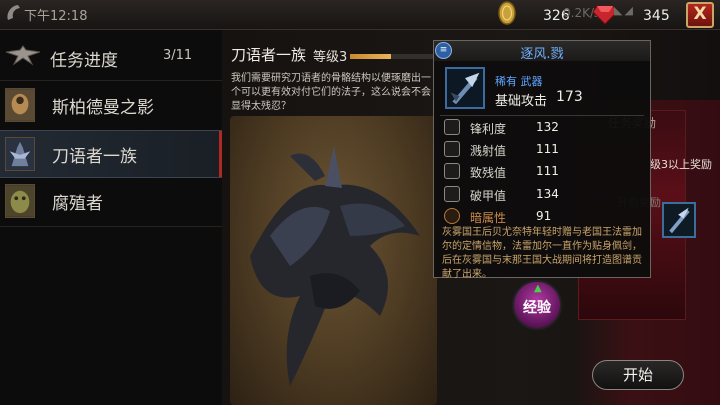  I want to click on quest-progress-title: 任务进度, so click(84, 61).